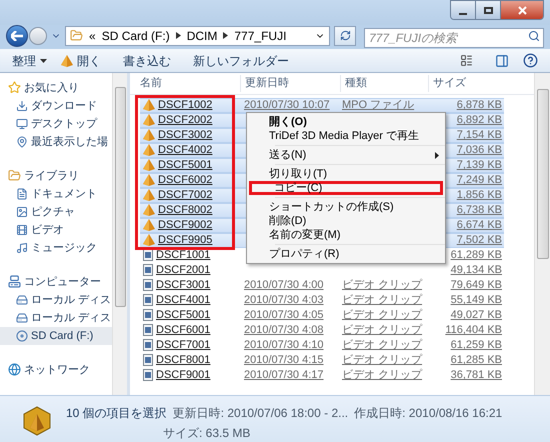 The height and width of the screenshot is (442, 550). Describe the element at coordinates (346, 221) in the screenshot. I see `menu-item: 削除(D)` at that location.